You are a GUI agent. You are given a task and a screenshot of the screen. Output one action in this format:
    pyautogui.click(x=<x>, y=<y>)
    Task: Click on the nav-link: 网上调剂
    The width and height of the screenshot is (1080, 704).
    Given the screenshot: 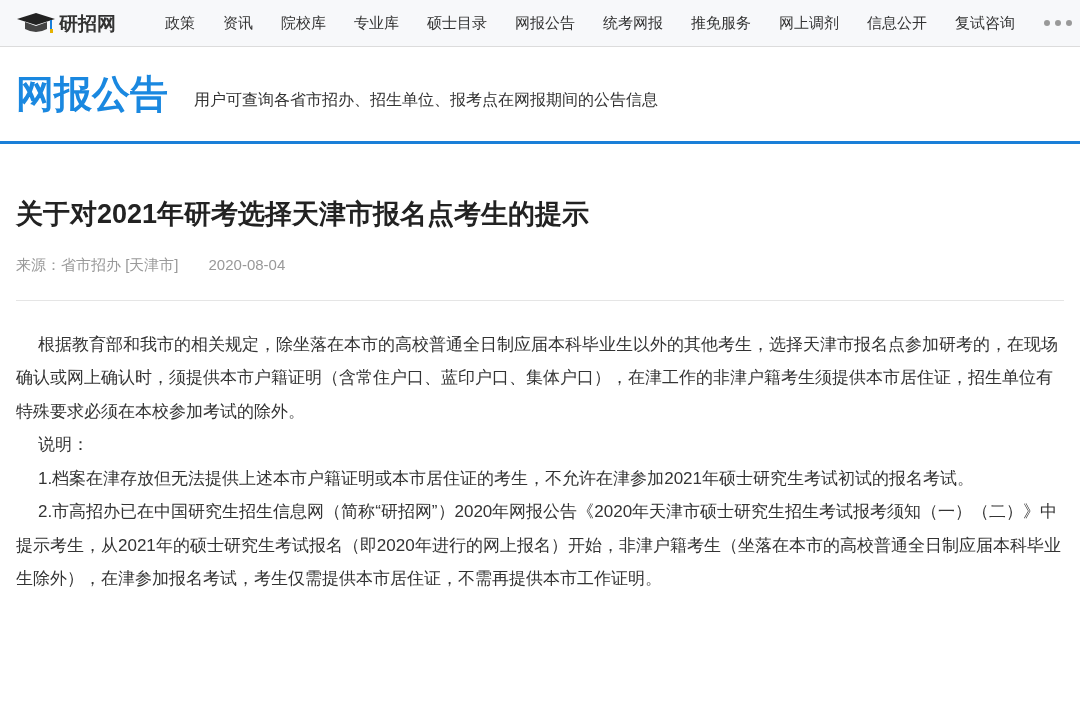 What is the action you would take?
    pyautogui.click(x=809, y=23)
    